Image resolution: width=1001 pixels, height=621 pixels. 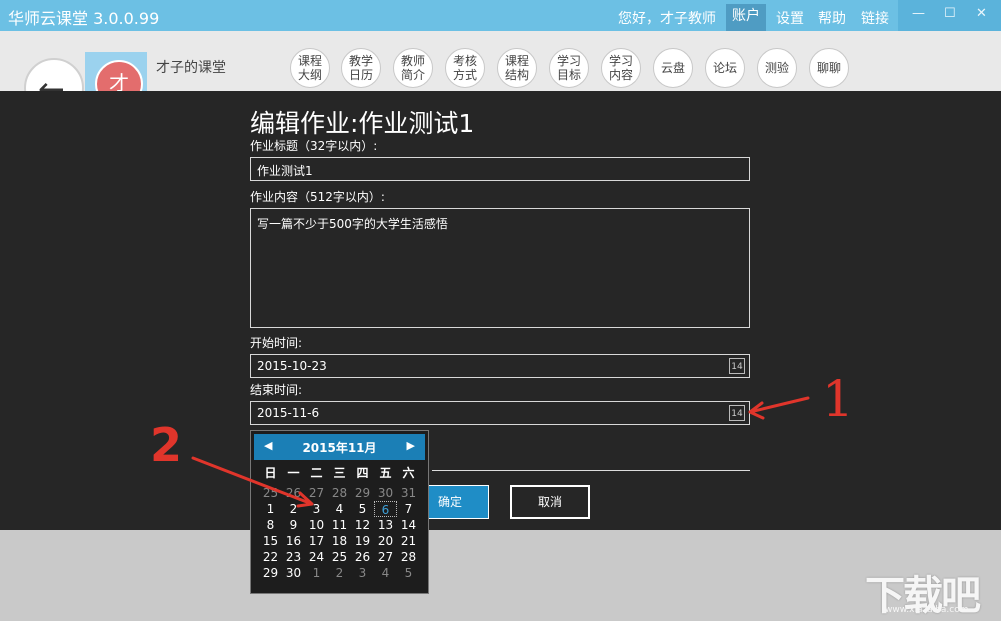 What do you see at coordinates (931, 591) in the screenshot?
I see `watermark-logo: 下载吧 www.xiazaiba.com` at bounding box center [931, 591].